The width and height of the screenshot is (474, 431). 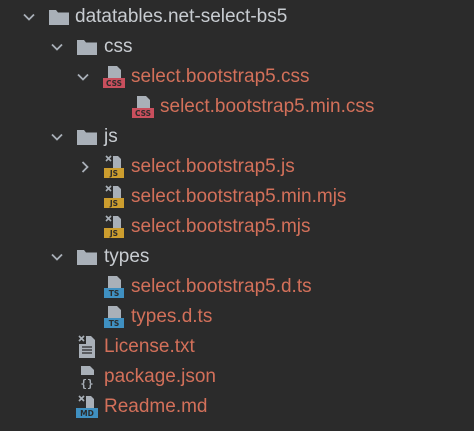 What do you see at coordinates (237, 377) in the screenshot?
I see `tree-row-package-file: {} package.json` at bounding box center [237, 377].